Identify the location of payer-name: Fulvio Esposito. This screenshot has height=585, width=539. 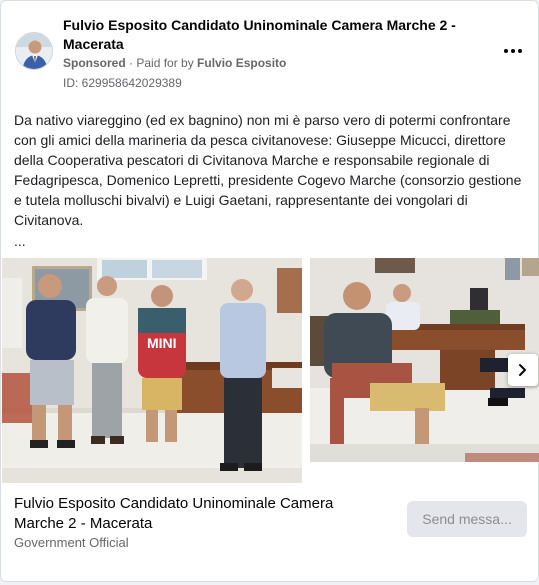
(241, 63).